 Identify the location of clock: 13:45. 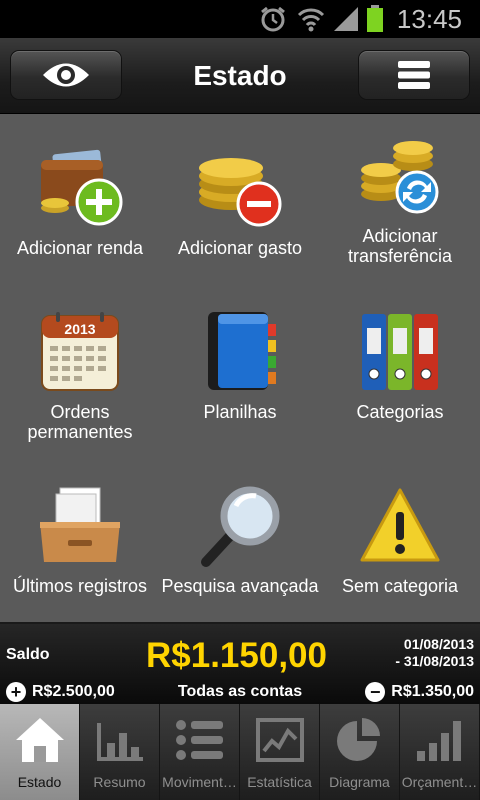
(429, 19).